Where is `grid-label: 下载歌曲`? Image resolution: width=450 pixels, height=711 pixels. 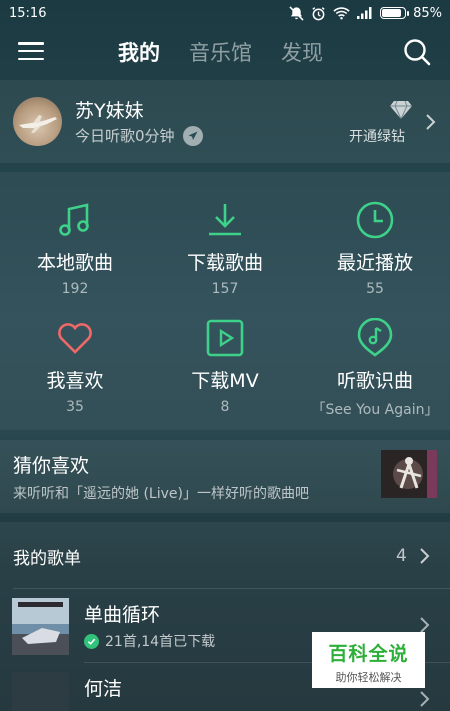
grid-label: 下载歌曲 is located at coordinates (224, 263).